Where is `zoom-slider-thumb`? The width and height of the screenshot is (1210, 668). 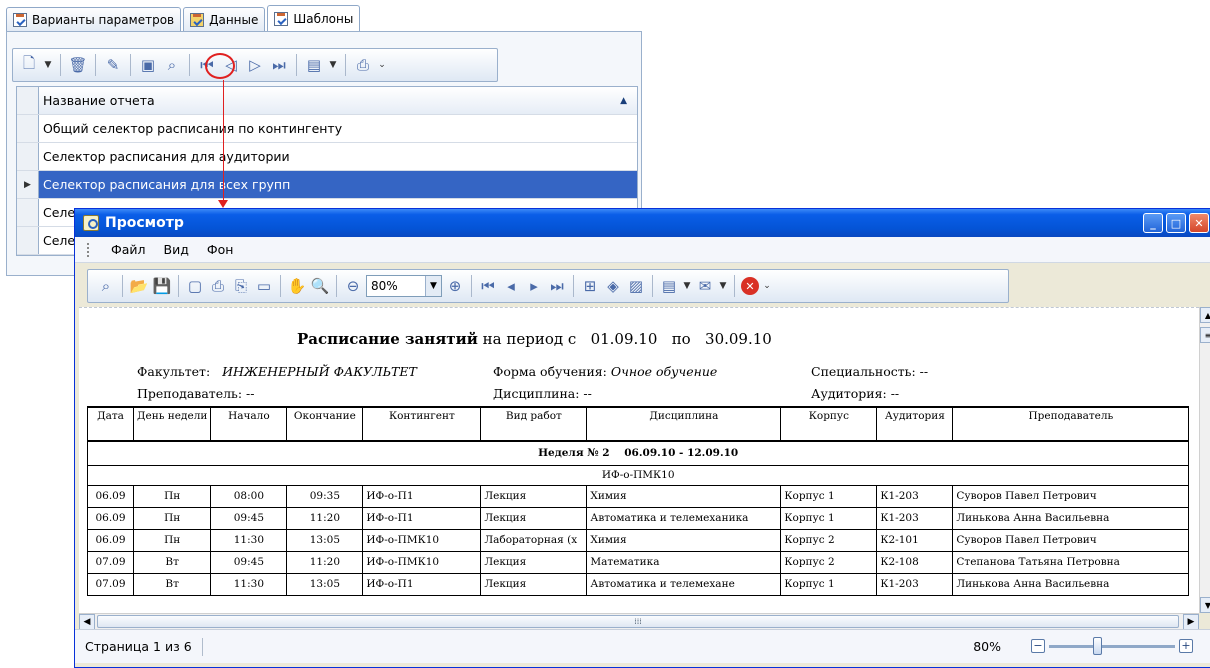 zoom-slider-thumb is located at coordinates (1097, 646).